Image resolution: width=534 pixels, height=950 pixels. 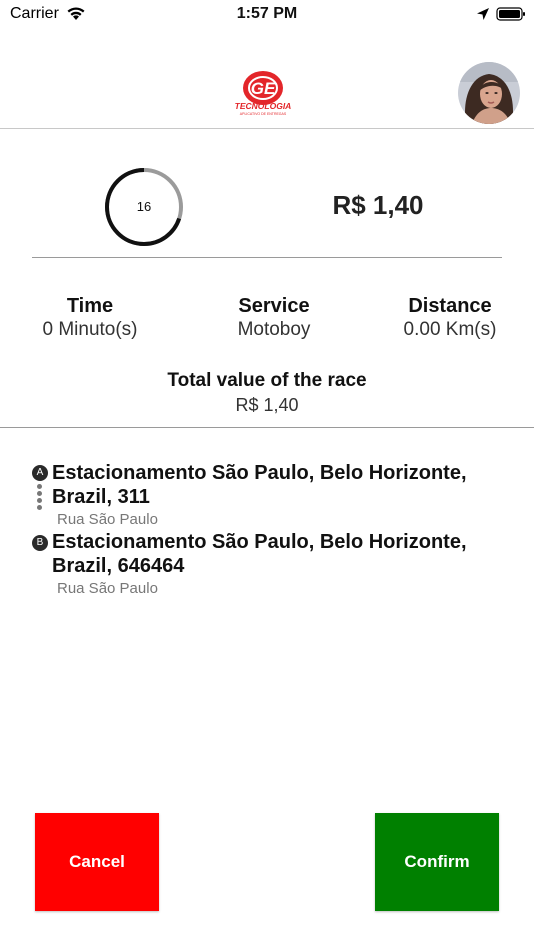 I want to click on cancel-button: Cancel, so click(x=97, y=862).